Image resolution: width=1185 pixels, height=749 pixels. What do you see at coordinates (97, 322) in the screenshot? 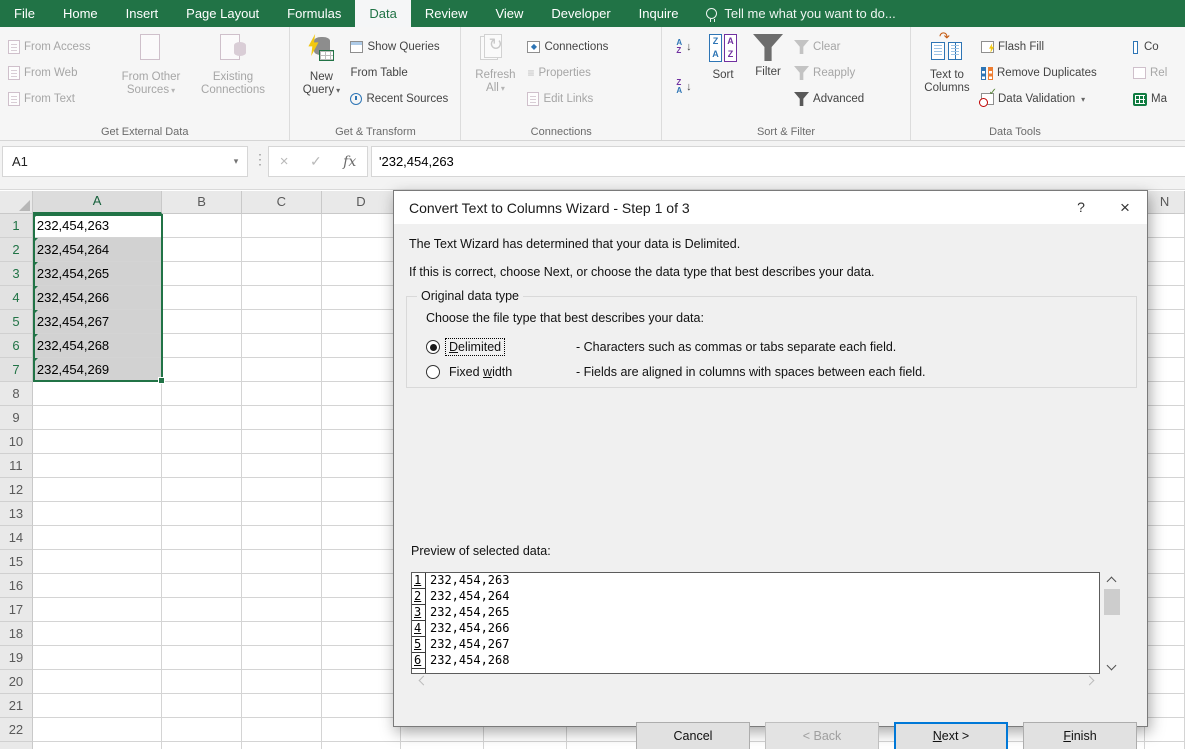
I see `grid-cell-A5: 232,454,267` at bounding box center [97, 322].